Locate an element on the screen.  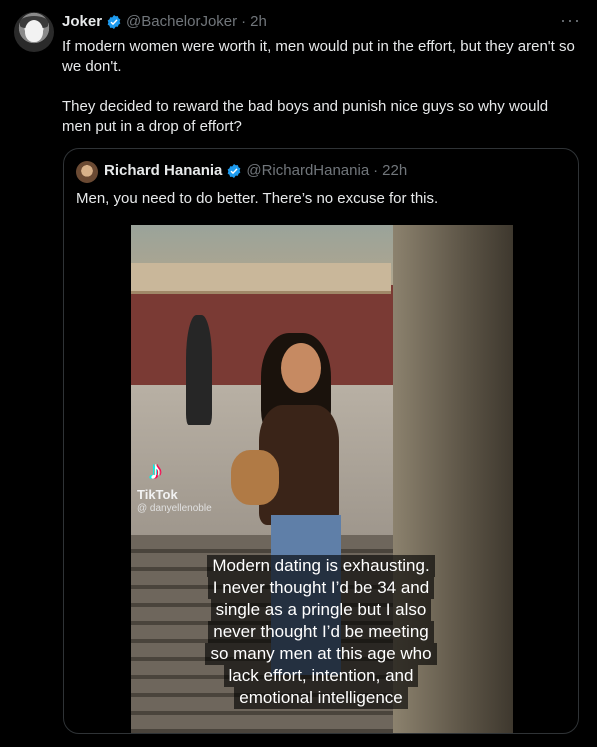
caption-line: emotional intelligence is located at coordinates (321, 698).